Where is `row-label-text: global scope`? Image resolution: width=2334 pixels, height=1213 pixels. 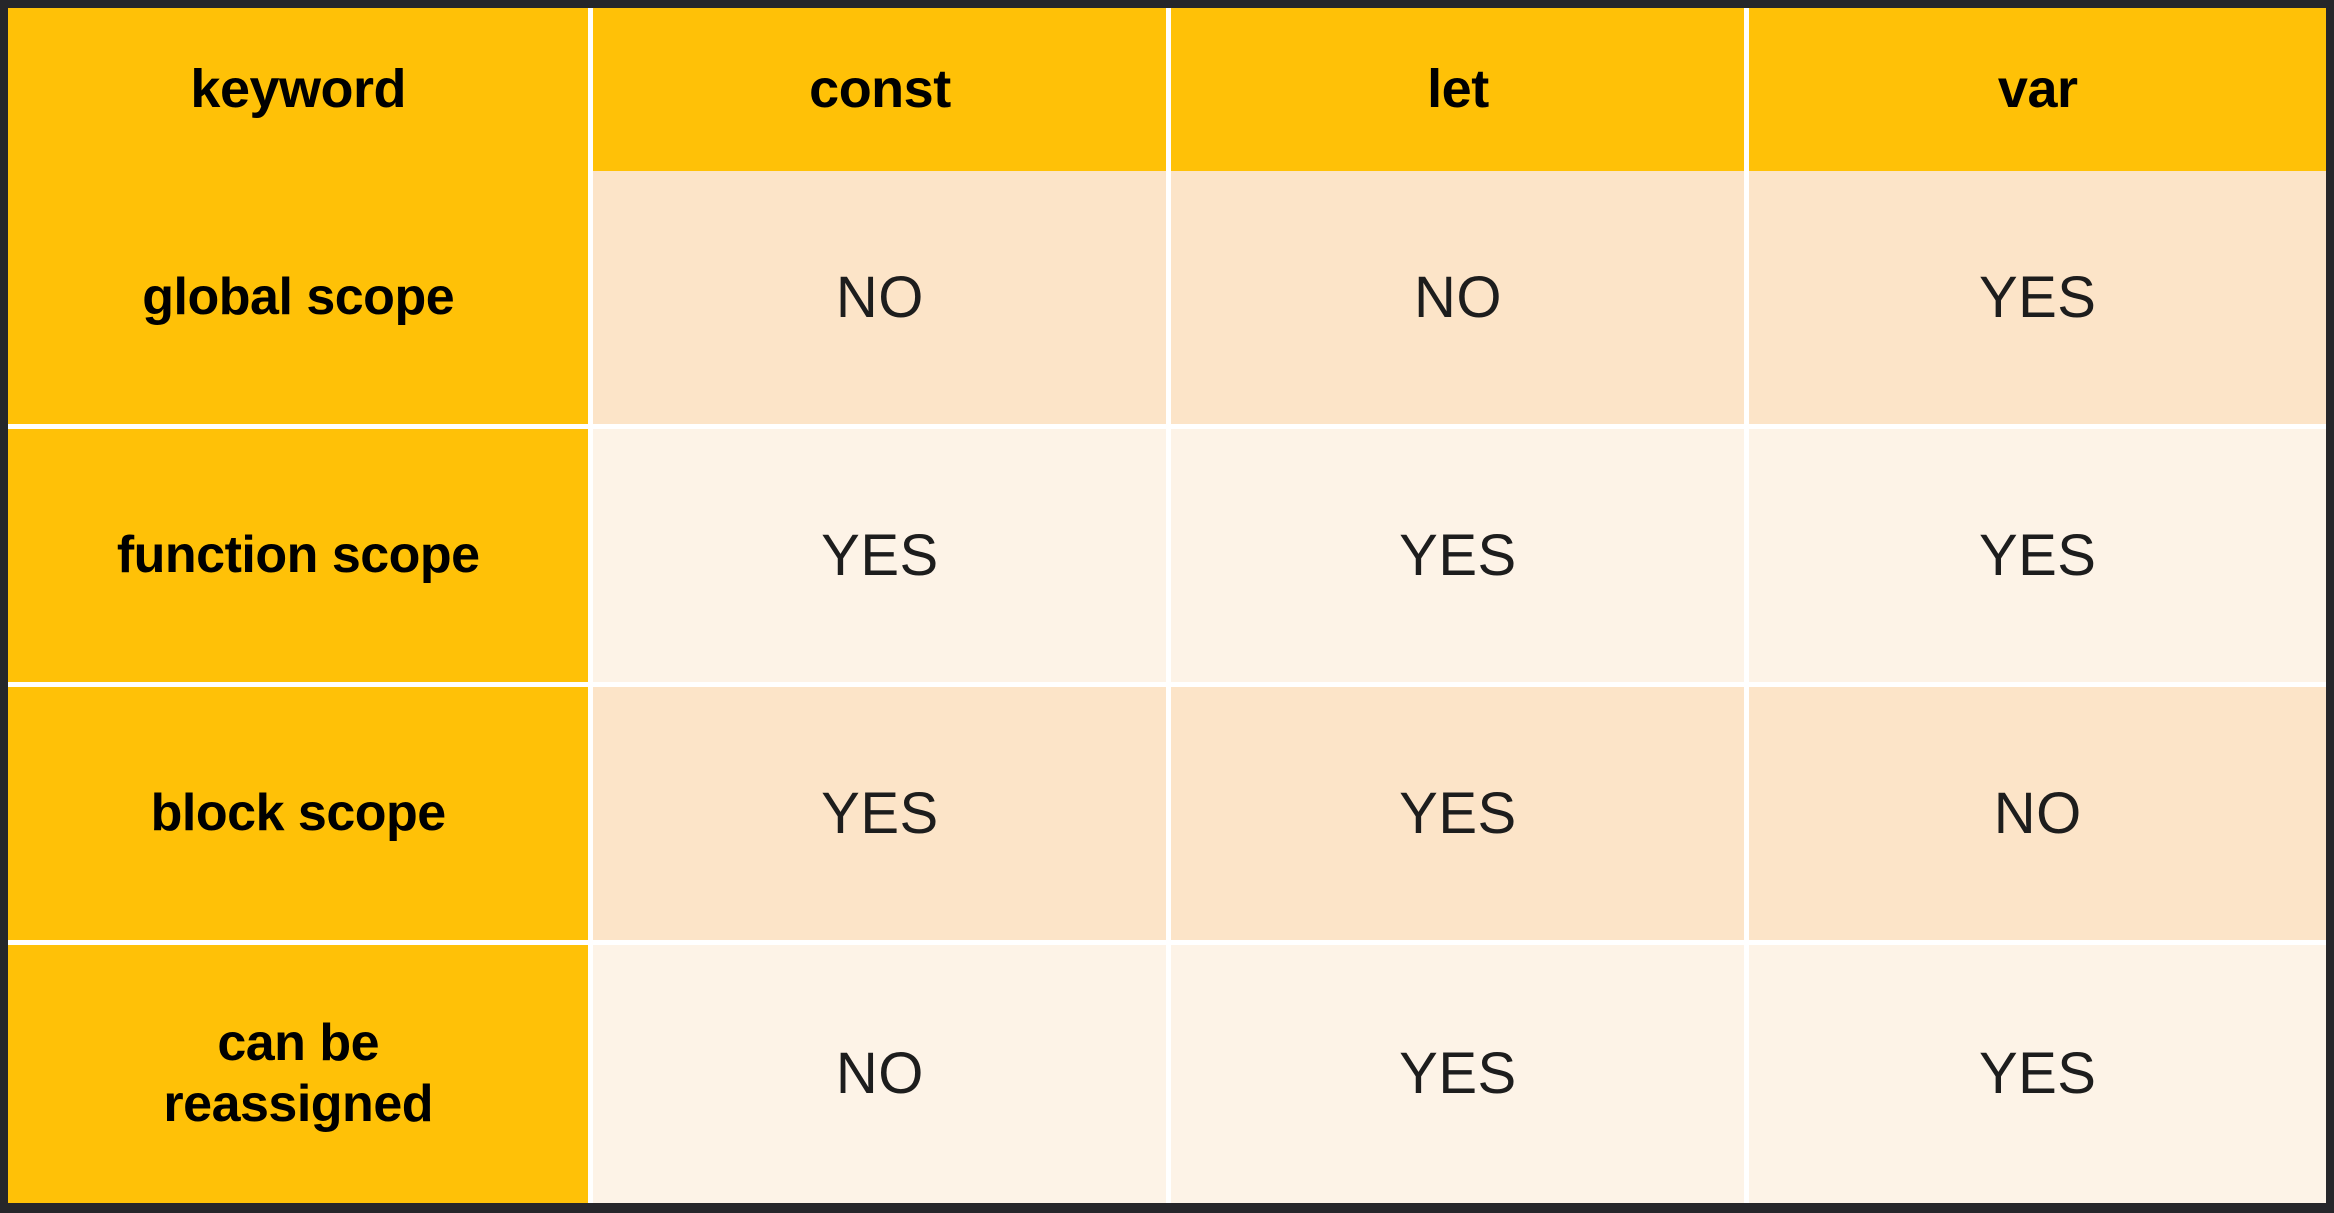 row-label-text: global scope is located at coordinates (298, 296).